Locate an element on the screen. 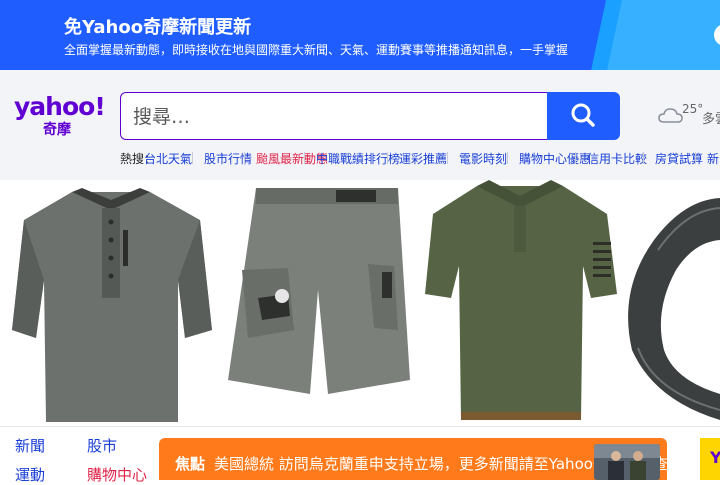 The width and height of the screenshot is (720, 485). yahoo-badge: Y is located at coordinates (710, 459).